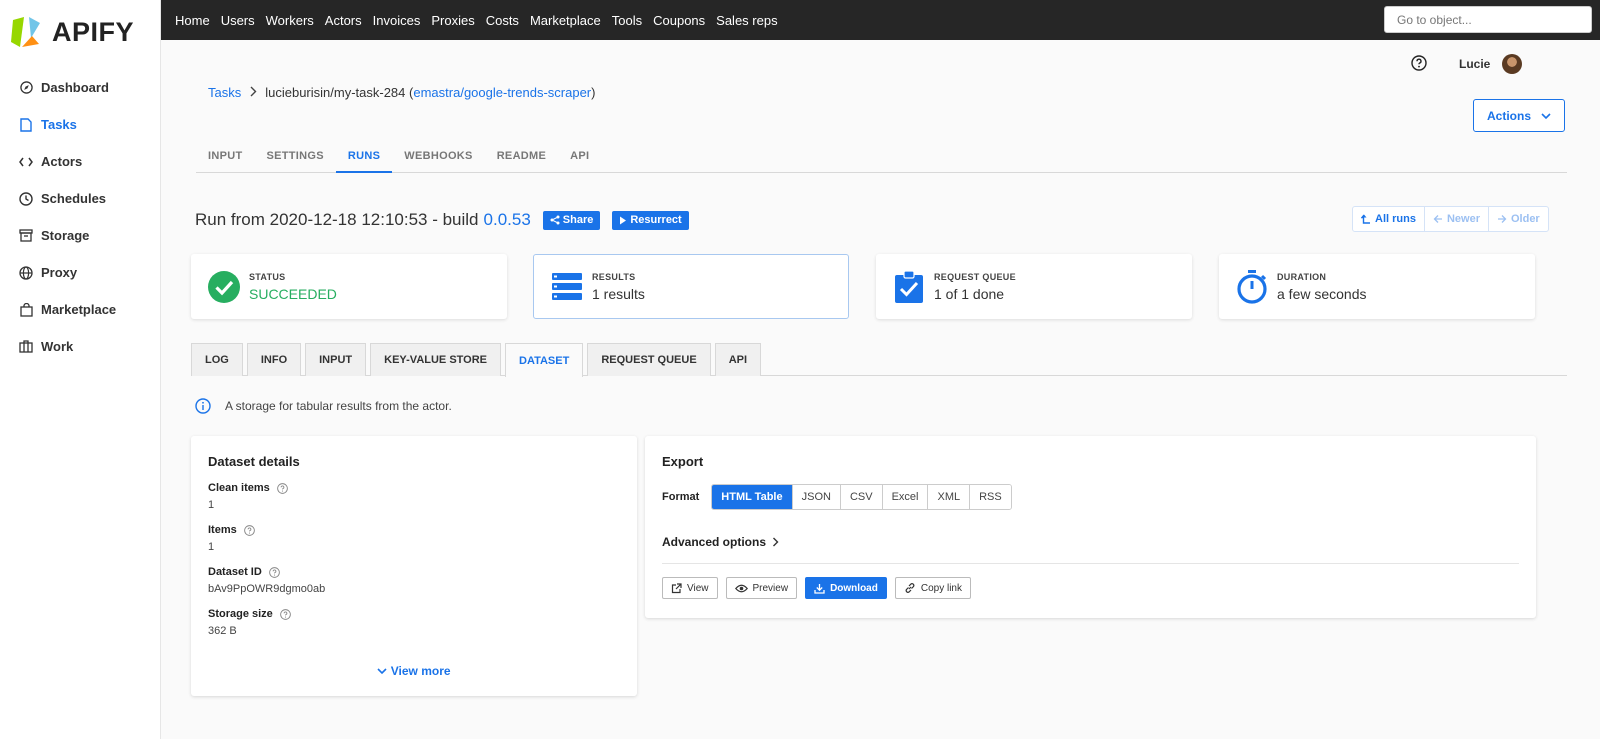  I want to click on tab-settings: SETTINGS, so click(295, 155).